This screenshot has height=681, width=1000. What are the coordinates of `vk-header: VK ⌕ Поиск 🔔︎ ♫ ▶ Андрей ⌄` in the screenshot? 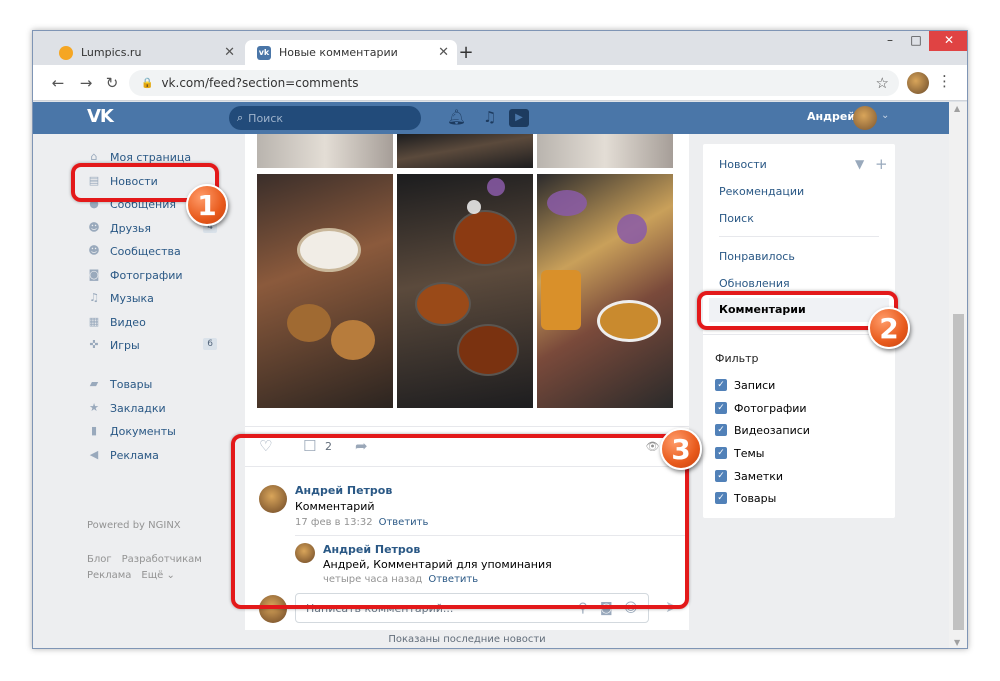 It's located at (491, 118).